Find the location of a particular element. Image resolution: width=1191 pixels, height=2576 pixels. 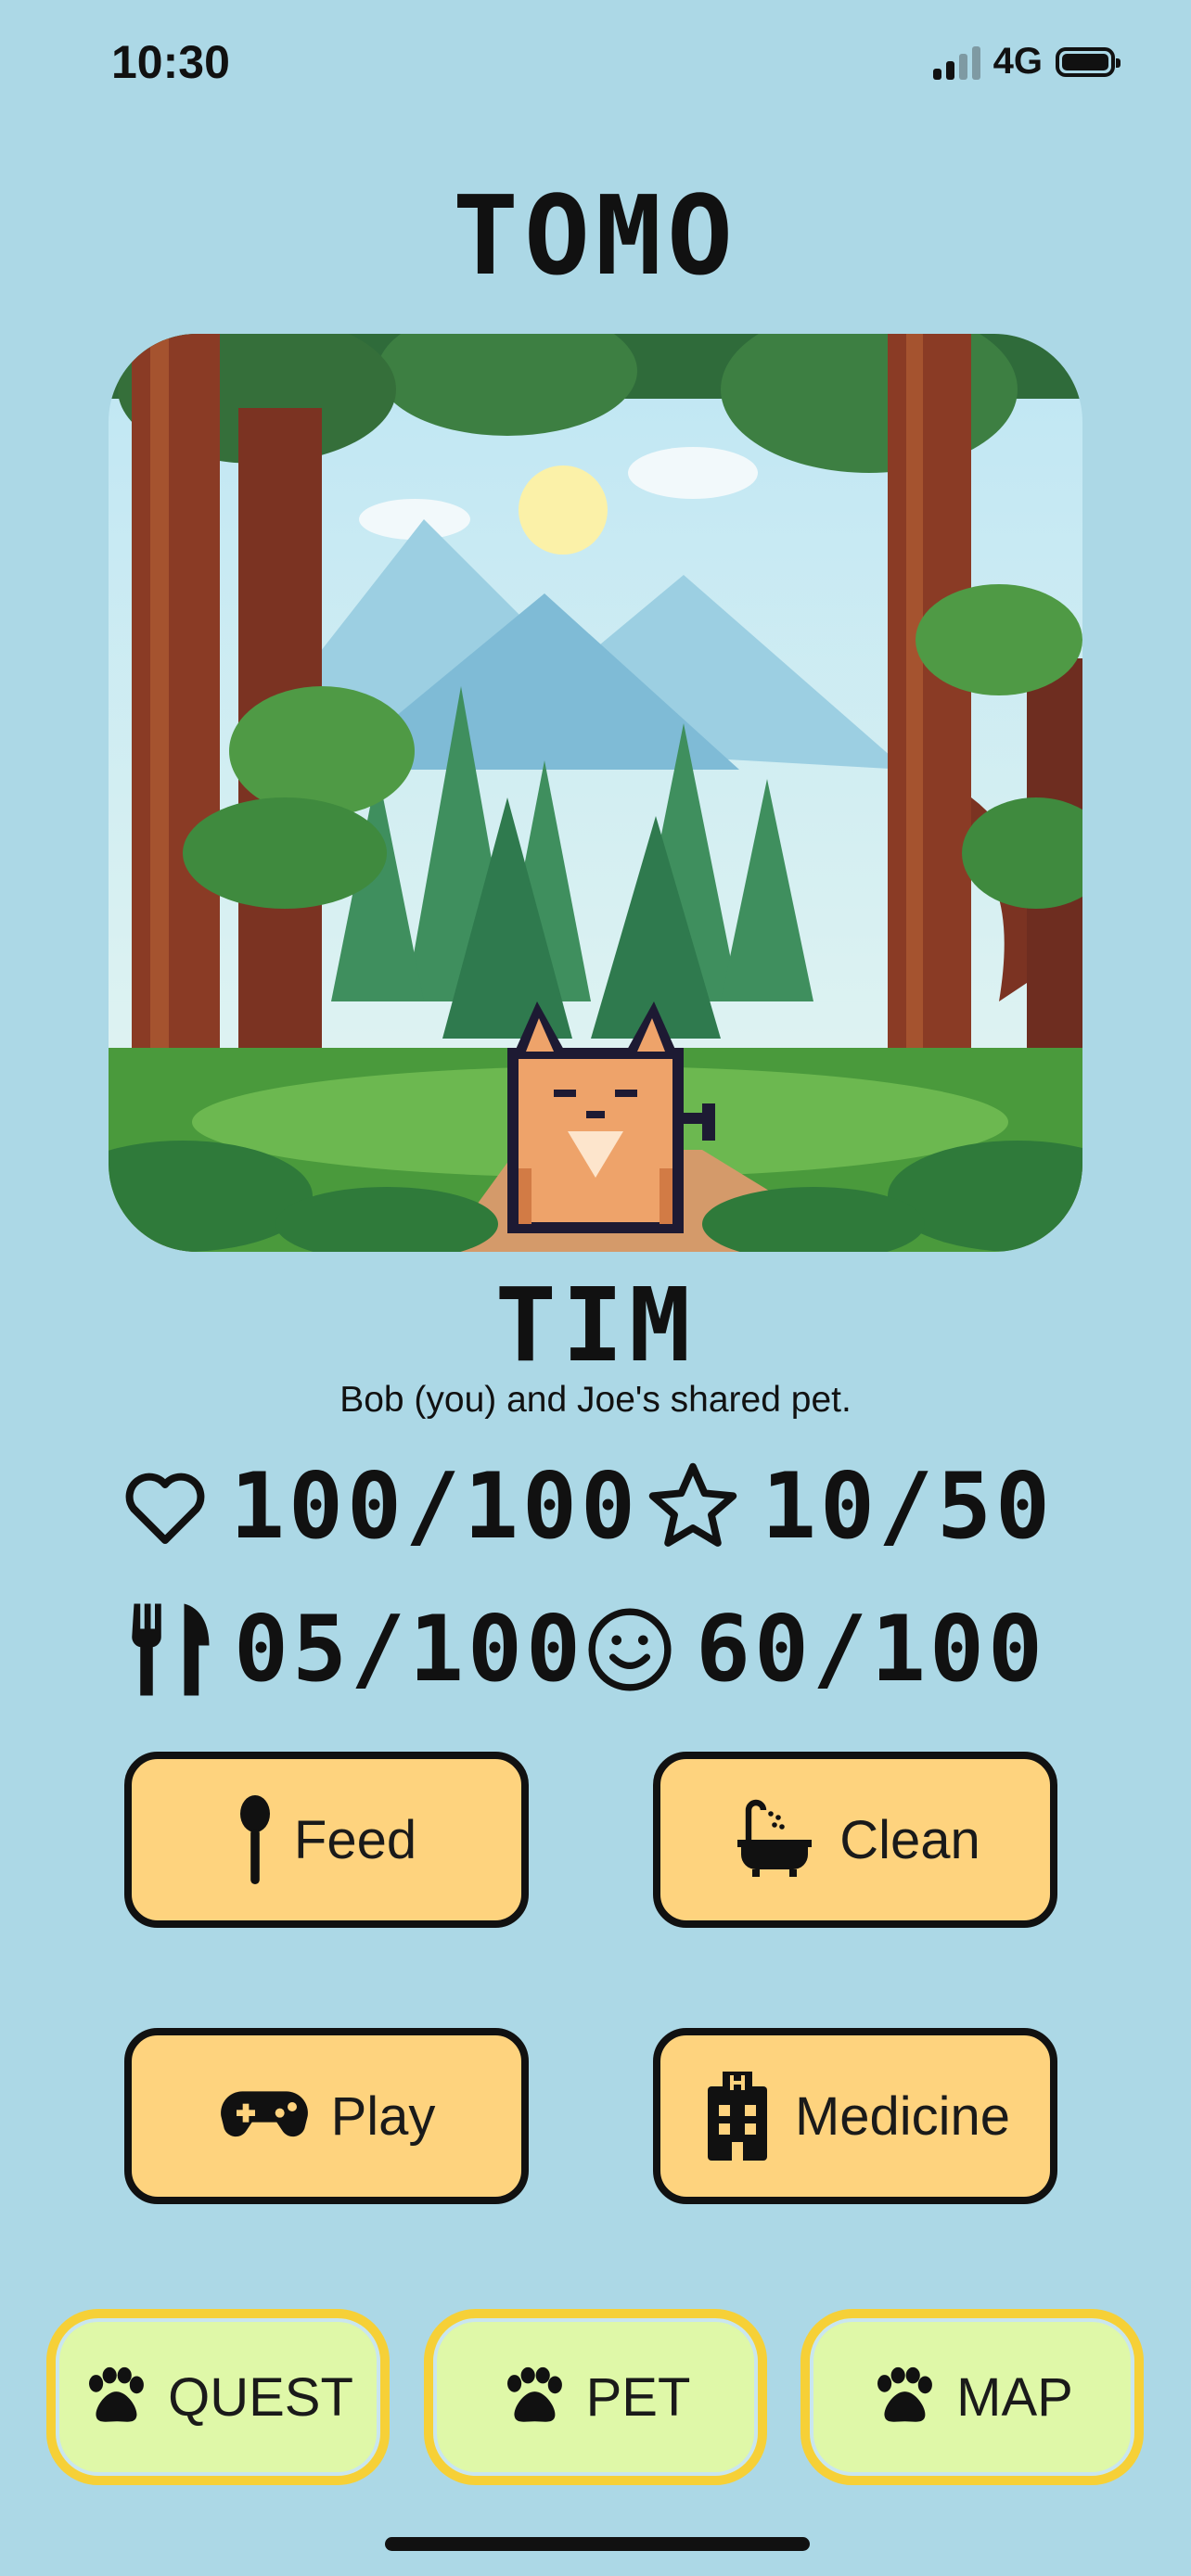

stat-health: 100/100 is located at coordinates (380, 1507).